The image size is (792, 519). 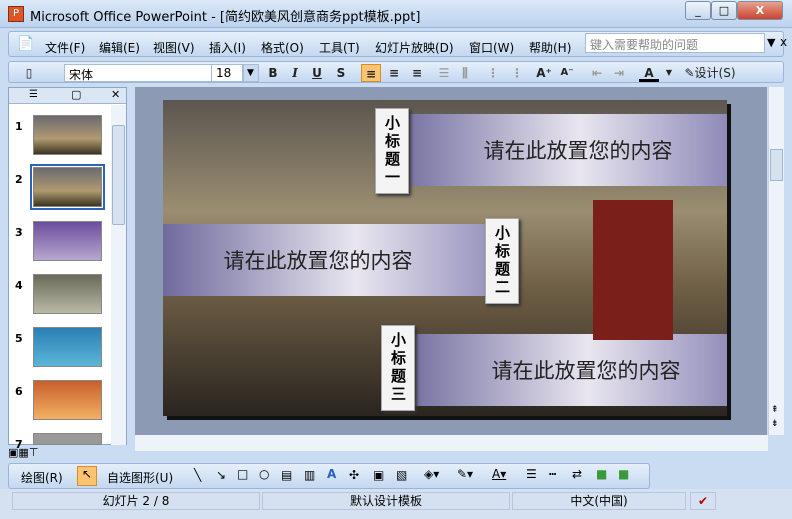 I want to click on subtitle-tag-3: 小标题三, so click(x=398, y=368).